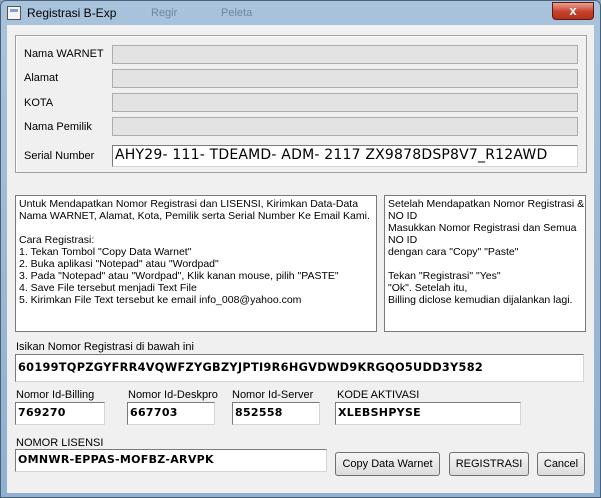  I want to click on id-billing-label: Nomor Id-Billing, so click(55, 395).